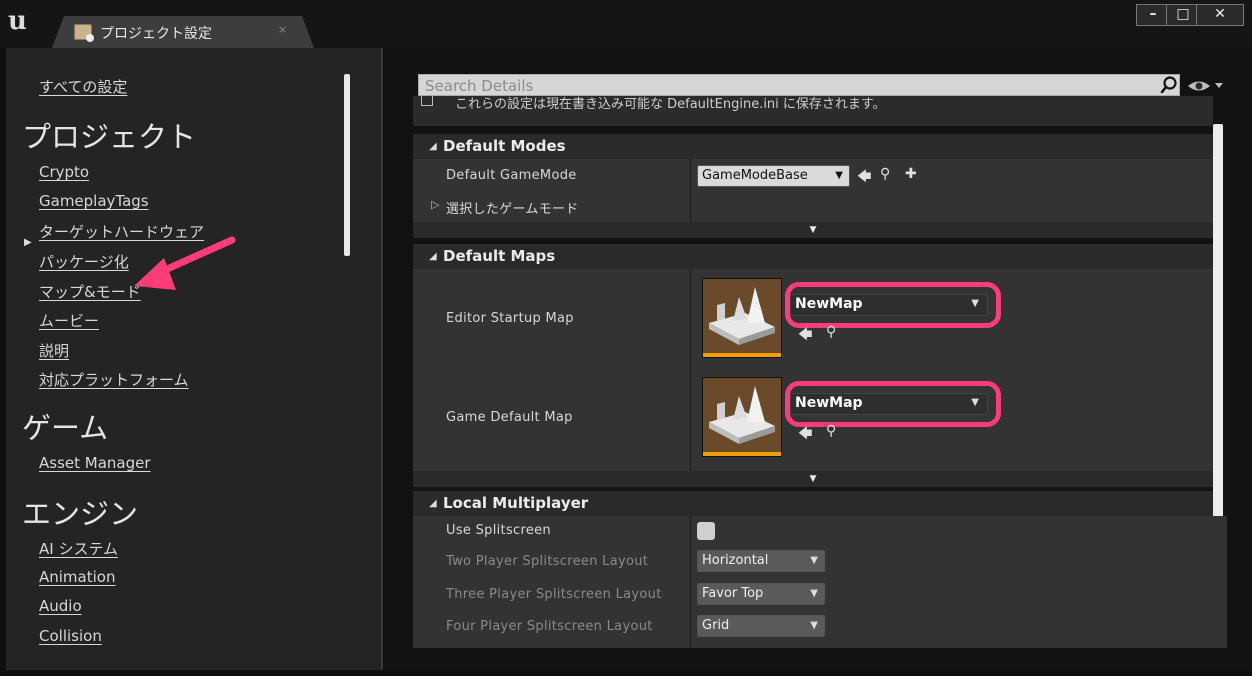 The height and width of the screenshot is (676, 1252). I want to click on details-scrollbar, so click(1218, 322).